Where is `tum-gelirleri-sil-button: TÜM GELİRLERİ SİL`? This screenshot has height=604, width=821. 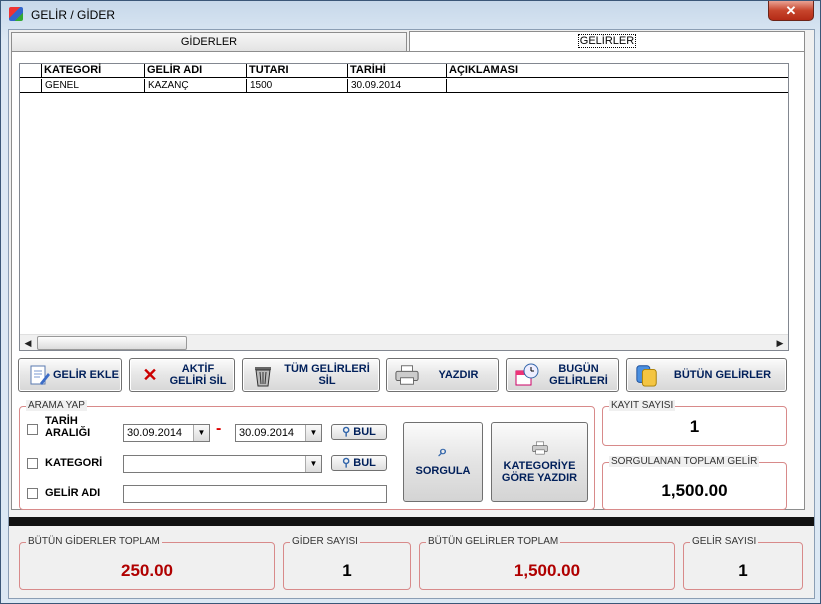 tum-gelirleri-sil-button: TÜM GELİRLERİ SİL is located at coordinates (311, 375).